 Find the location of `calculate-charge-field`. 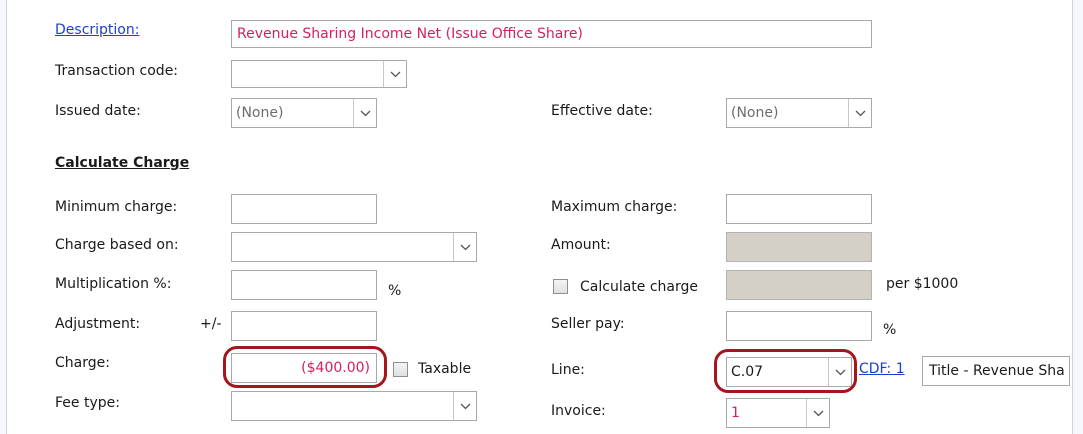

calculate-charge-field is located at coordinates (799, 285).